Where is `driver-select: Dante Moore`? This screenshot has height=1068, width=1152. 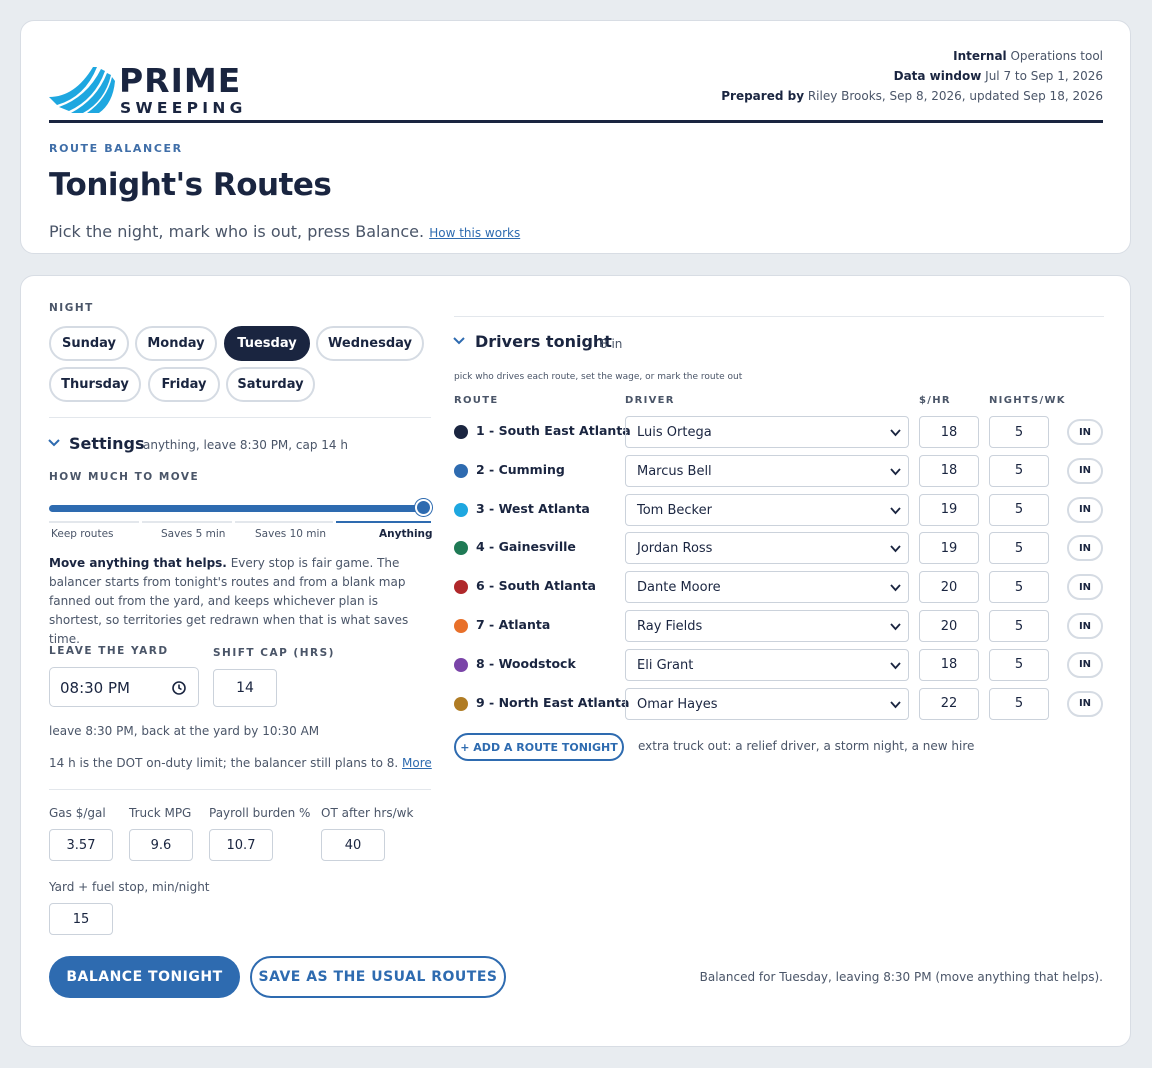 driver-select: Dante Moore is located at coordinates (767, 587).